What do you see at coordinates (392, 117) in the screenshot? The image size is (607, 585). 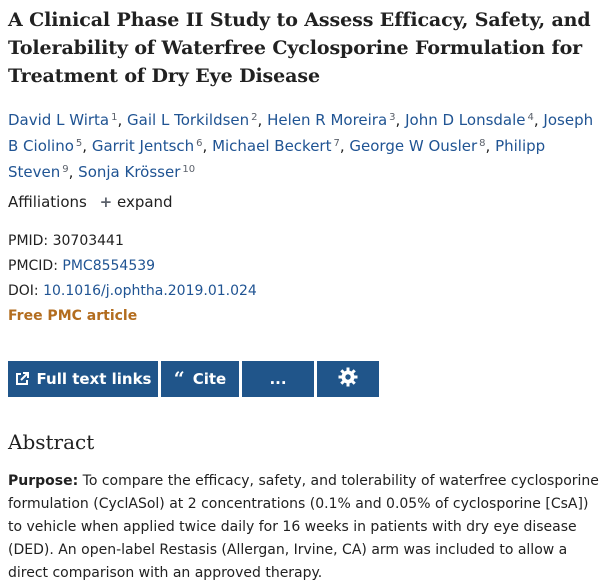 I see `affiliation-number: 3` at bounding box center [392, 117].